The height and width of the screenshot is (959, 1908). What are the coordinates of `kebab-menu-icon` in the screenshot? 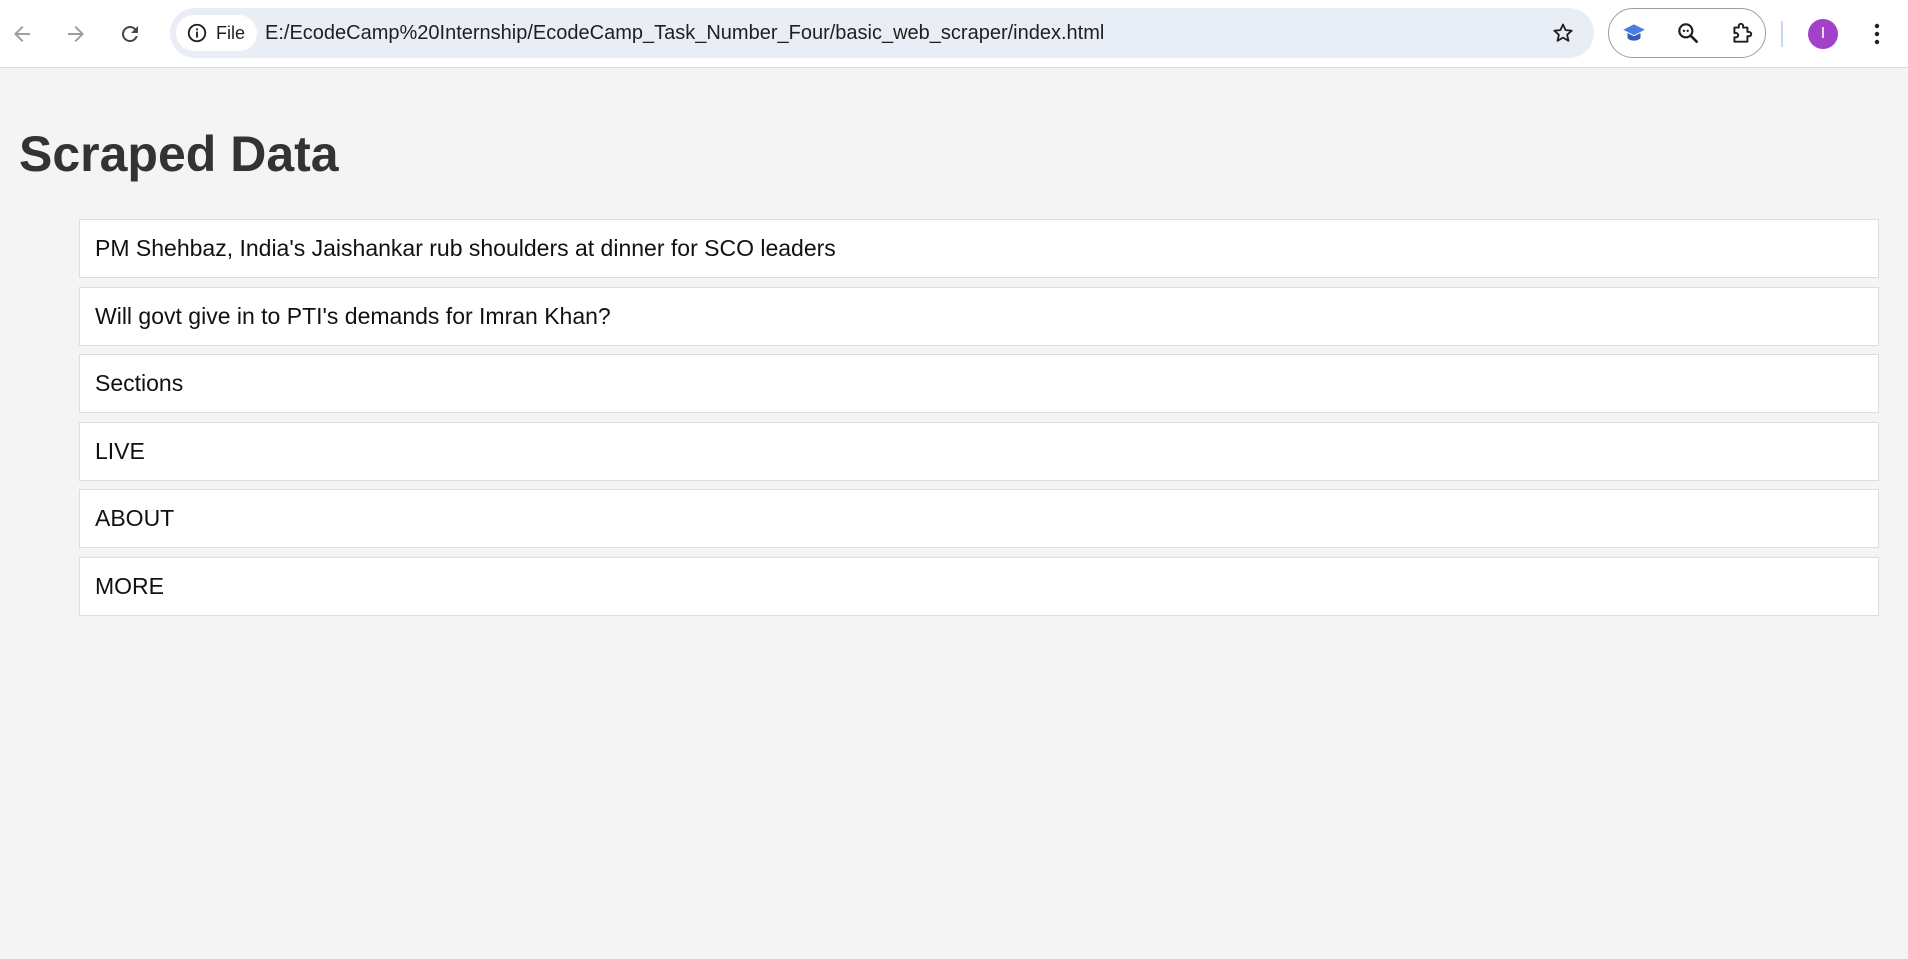 It's located at (1877, 34).